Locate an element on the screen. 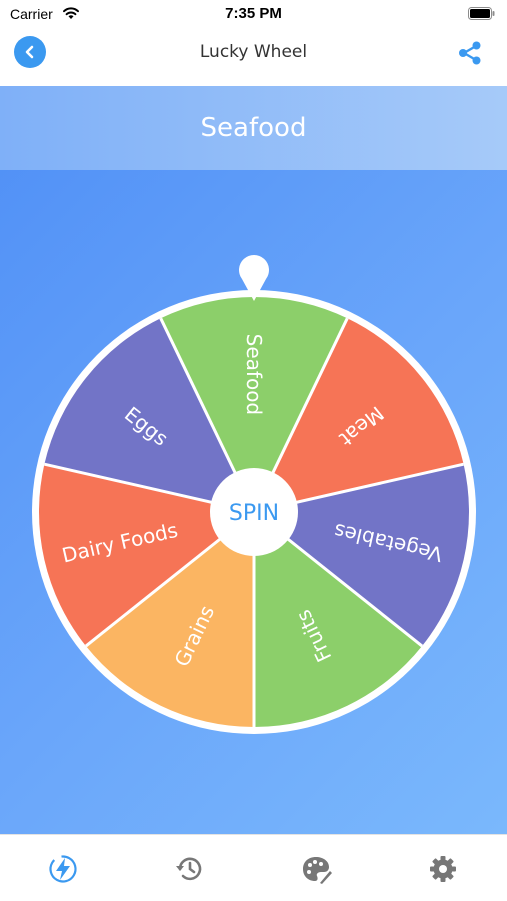 The width and height of the screenshot is (507, 901). share-icon is located at coordinates (470, 53).